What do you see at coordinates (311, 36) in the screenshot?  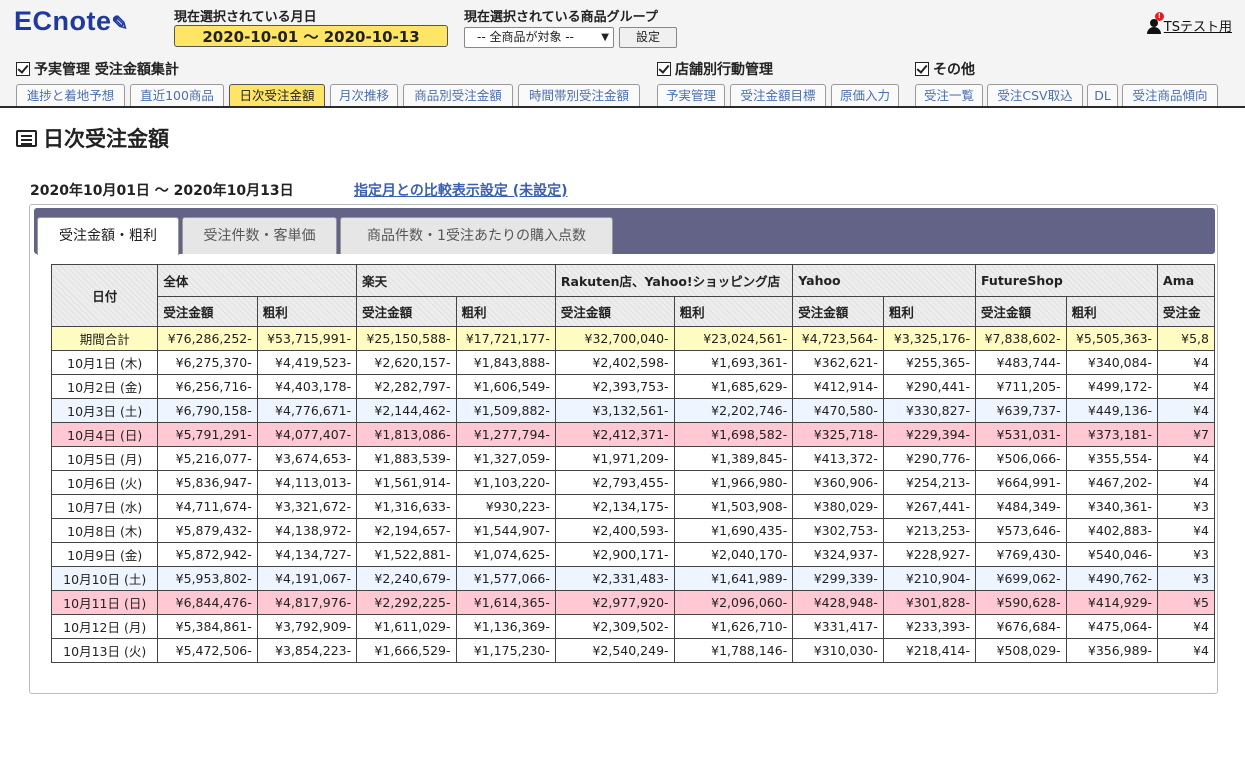 I see `period-value: 2020-10-01 〜 2020-10-13` at bounding box center [311, 36].